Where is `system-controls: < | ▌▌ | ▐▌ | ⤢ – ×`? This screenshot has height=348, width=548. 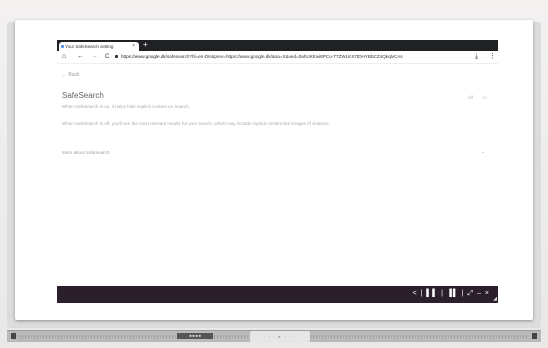 system-controls: < | ▌▌ | ▐▌ | ⤢ – × is located at coordinates (451, 294).